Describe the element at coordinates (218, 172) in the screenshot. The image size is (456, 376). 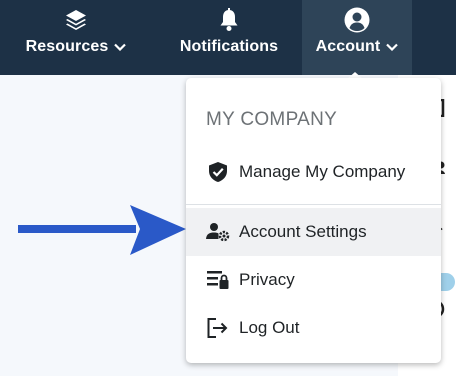
I see `shield-check-icon` at that location.